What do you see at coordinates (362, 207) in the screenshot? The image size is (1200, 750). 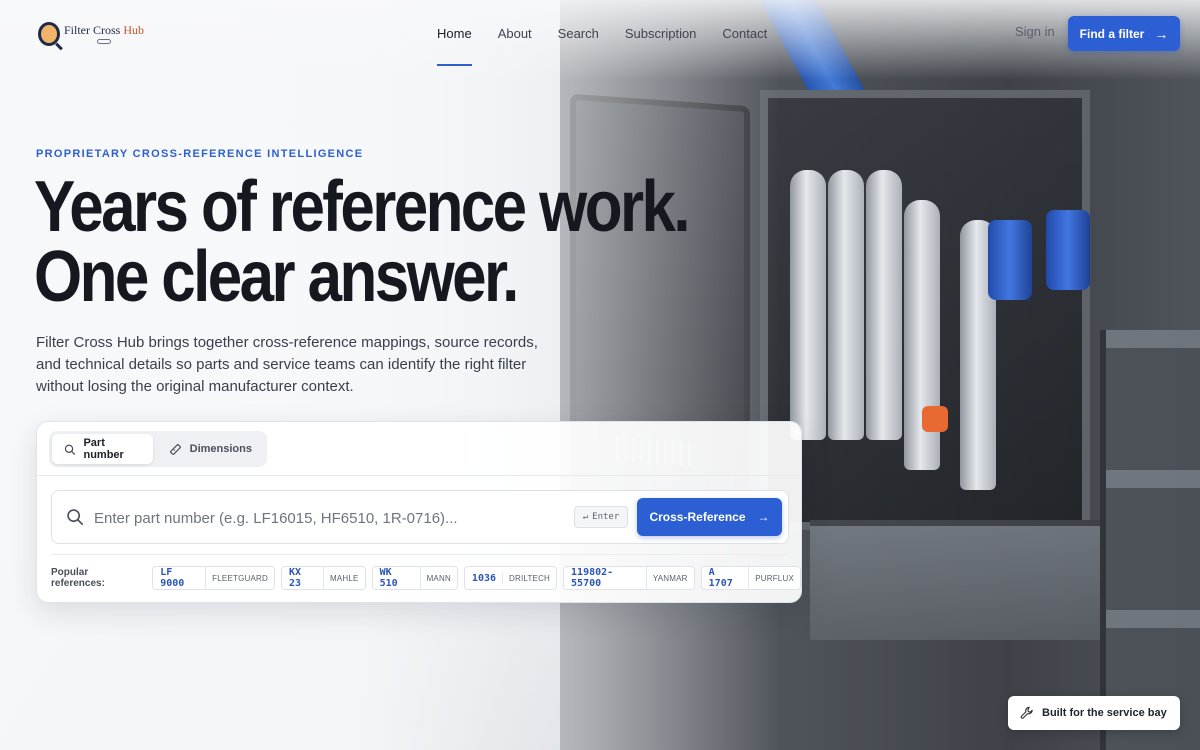 I see `hero-headline-line1: Years of reference work.` at bounding box center [362, 207].